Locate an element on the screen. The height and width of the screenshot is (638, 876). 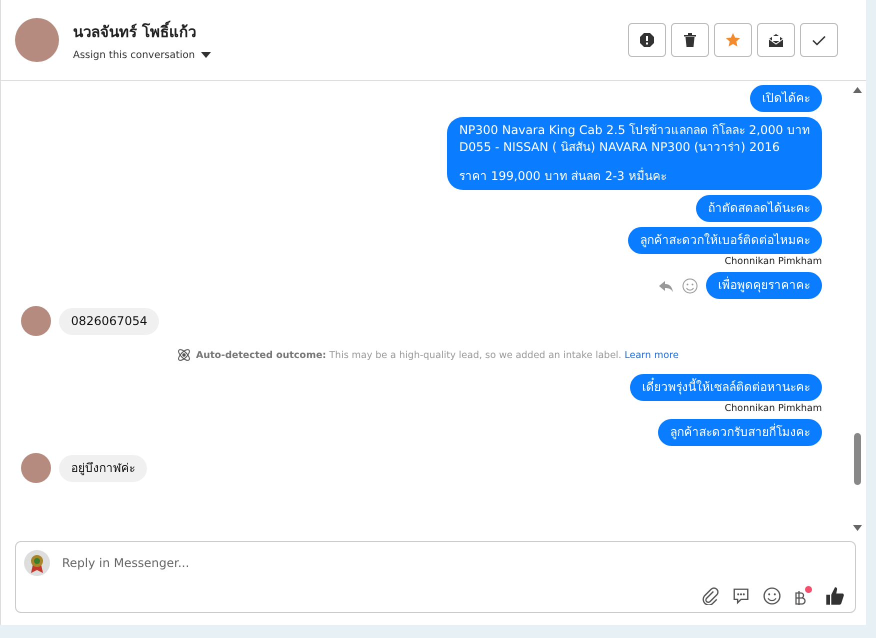
message-bubble: ลูกค้าสะดวกให้เบอร์ติดต่อไหมคะ is located at coordinates (725, 240).